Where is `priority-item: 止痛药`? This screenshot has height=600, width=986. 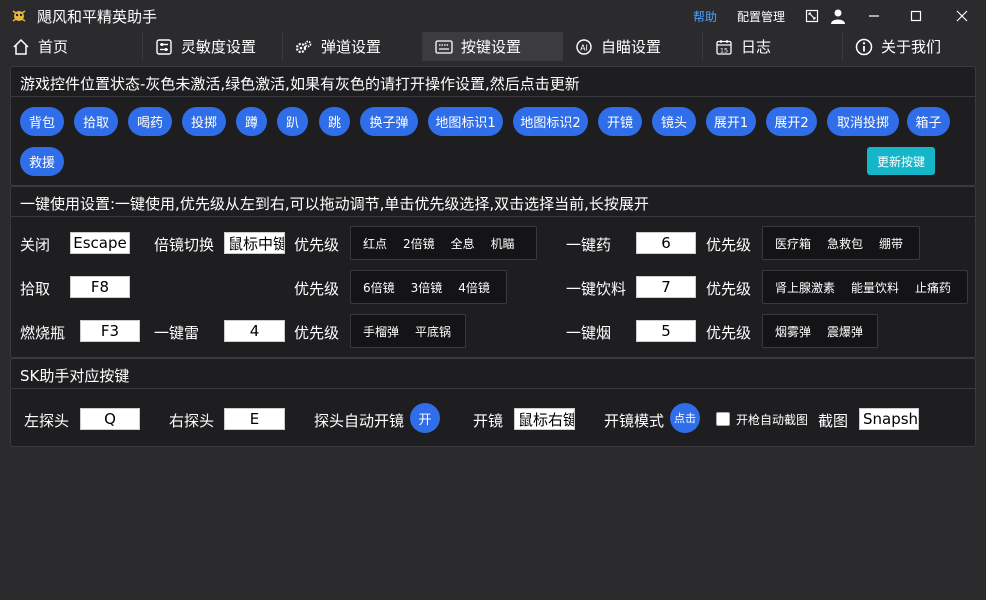 priority-item: 止痛药 is located at coordinates (933, 287).